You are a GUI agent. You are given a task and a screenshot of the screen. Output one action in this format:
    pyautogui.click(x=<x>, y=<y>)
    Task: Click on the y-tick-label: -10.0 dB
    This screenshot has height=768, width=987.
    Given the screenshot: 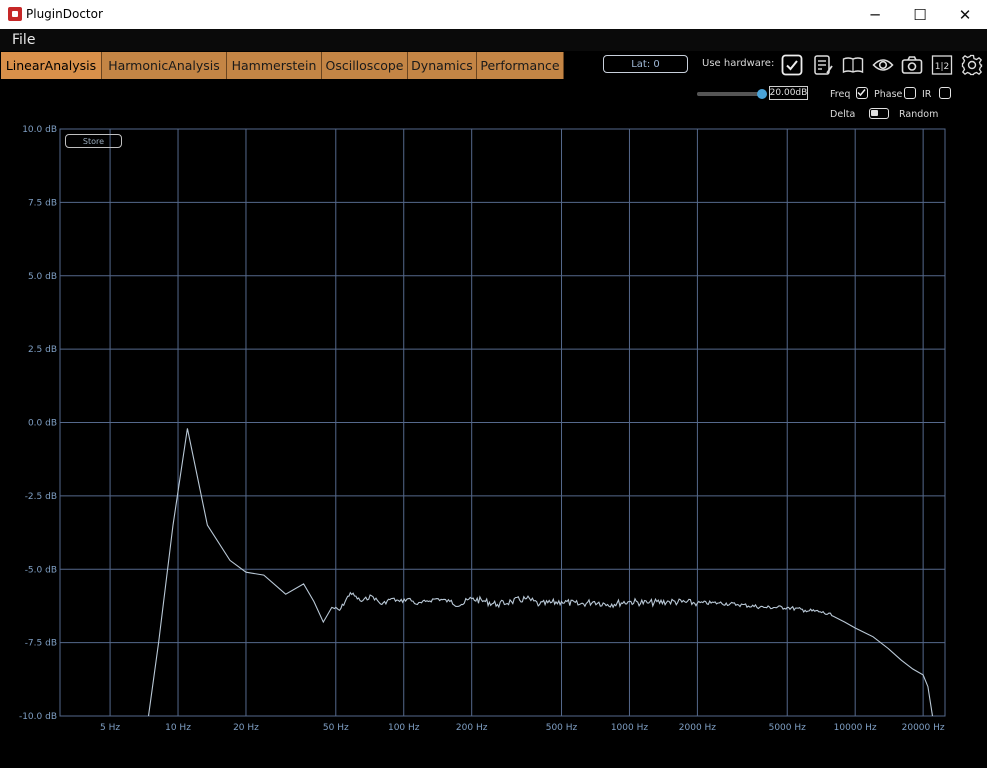 What is the action you would take?
    pyautogui.click(x=38, y=717)
    